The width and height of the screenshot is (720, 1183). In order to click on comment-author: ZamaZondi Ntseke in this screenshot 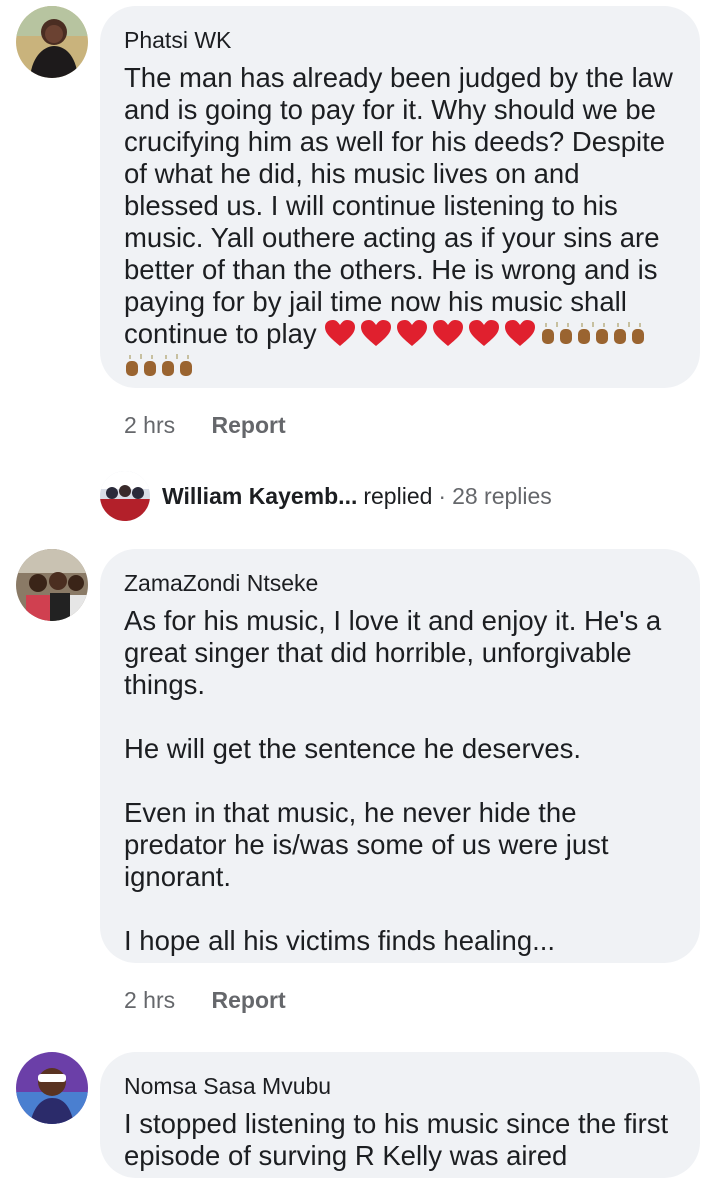, I will do `click(400, 583)`.